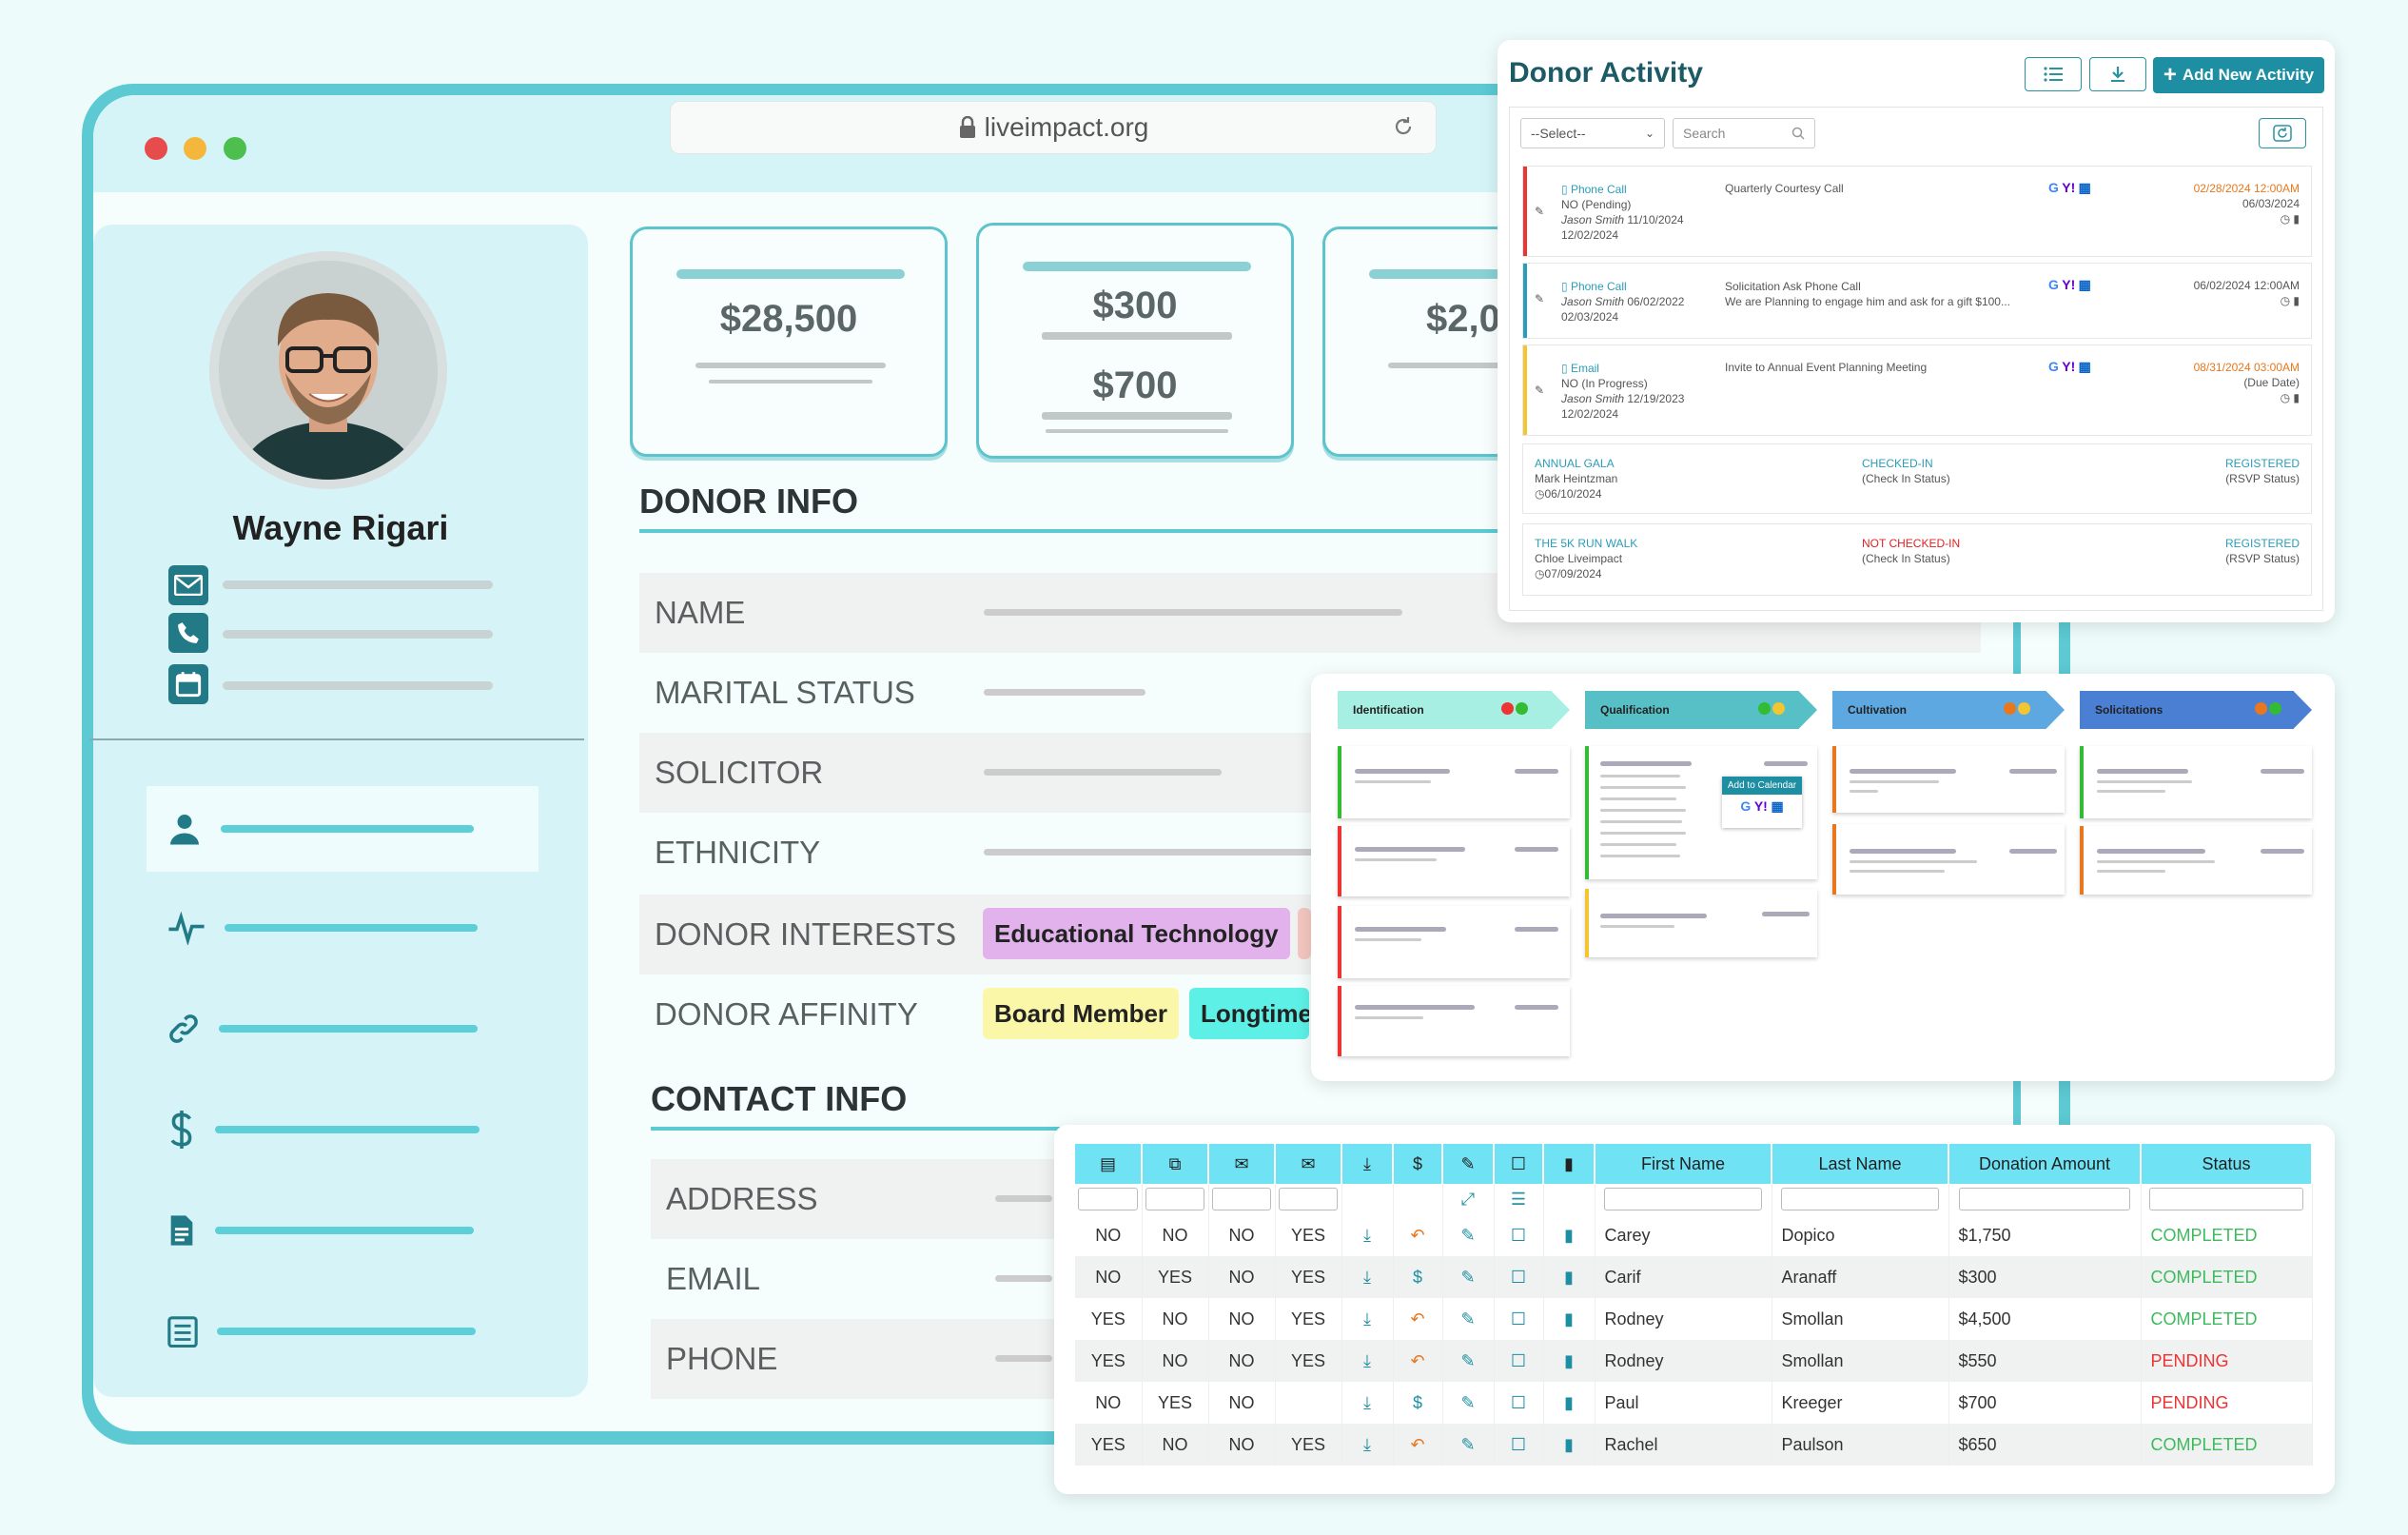 This screenshot has height=1535, width=2408. Describe the element at coordinates (2196, 710) in the screenshot. I see `stage-solicitations: Solicitations` at that location.